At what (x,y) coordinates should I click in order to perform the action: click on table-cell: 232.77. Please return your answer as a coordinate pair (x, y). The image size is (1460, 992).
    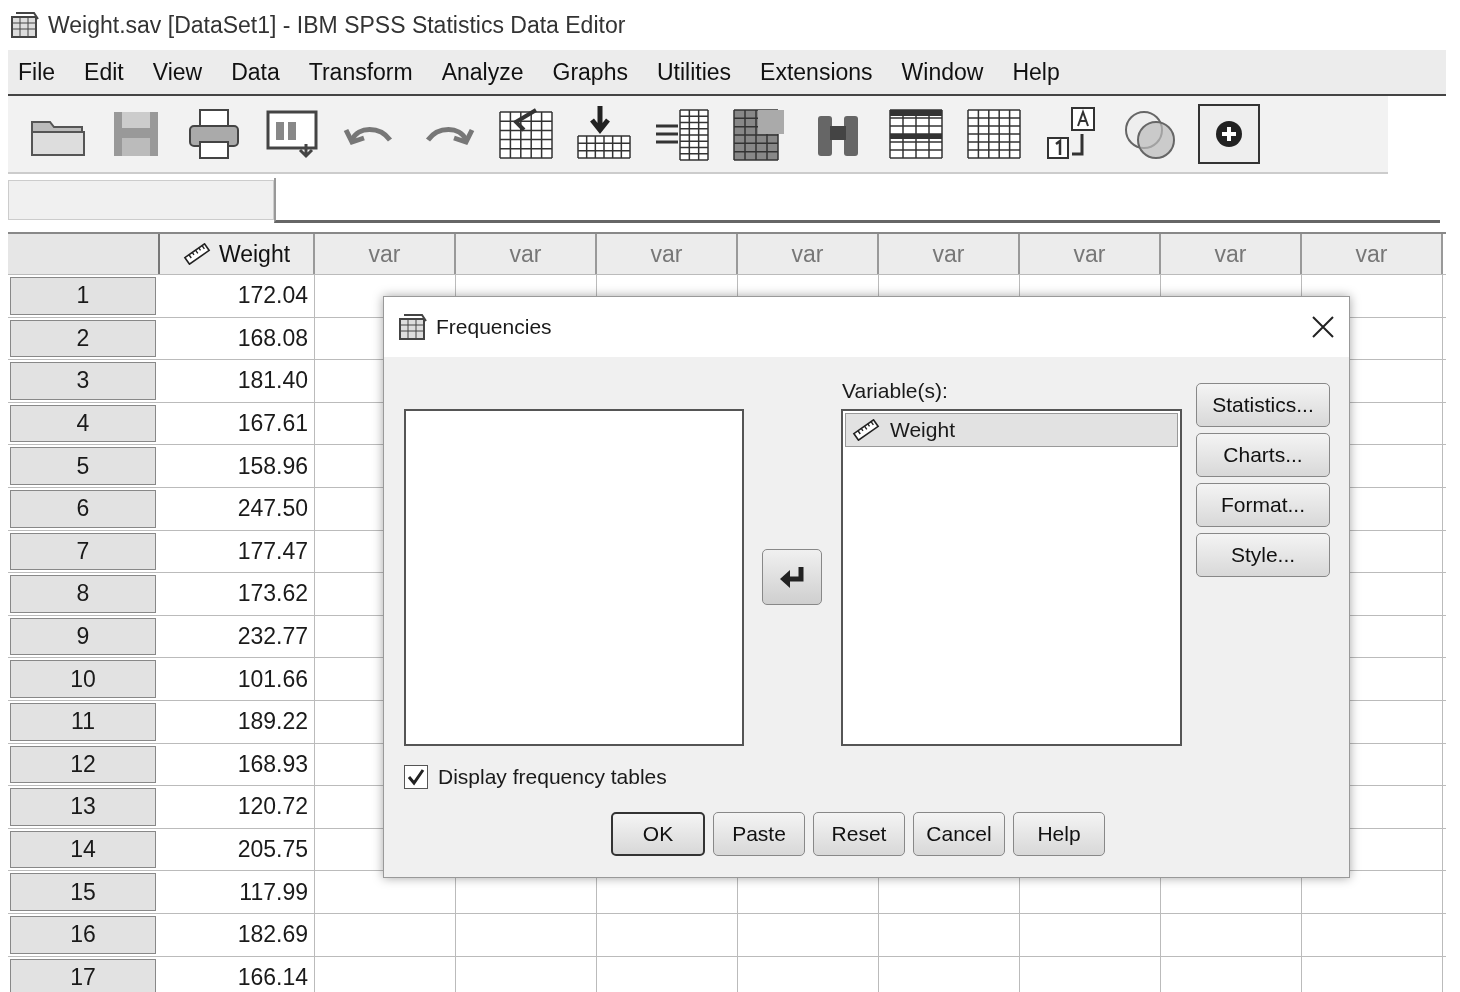
    Looking at the image, I should click on (236, 636).